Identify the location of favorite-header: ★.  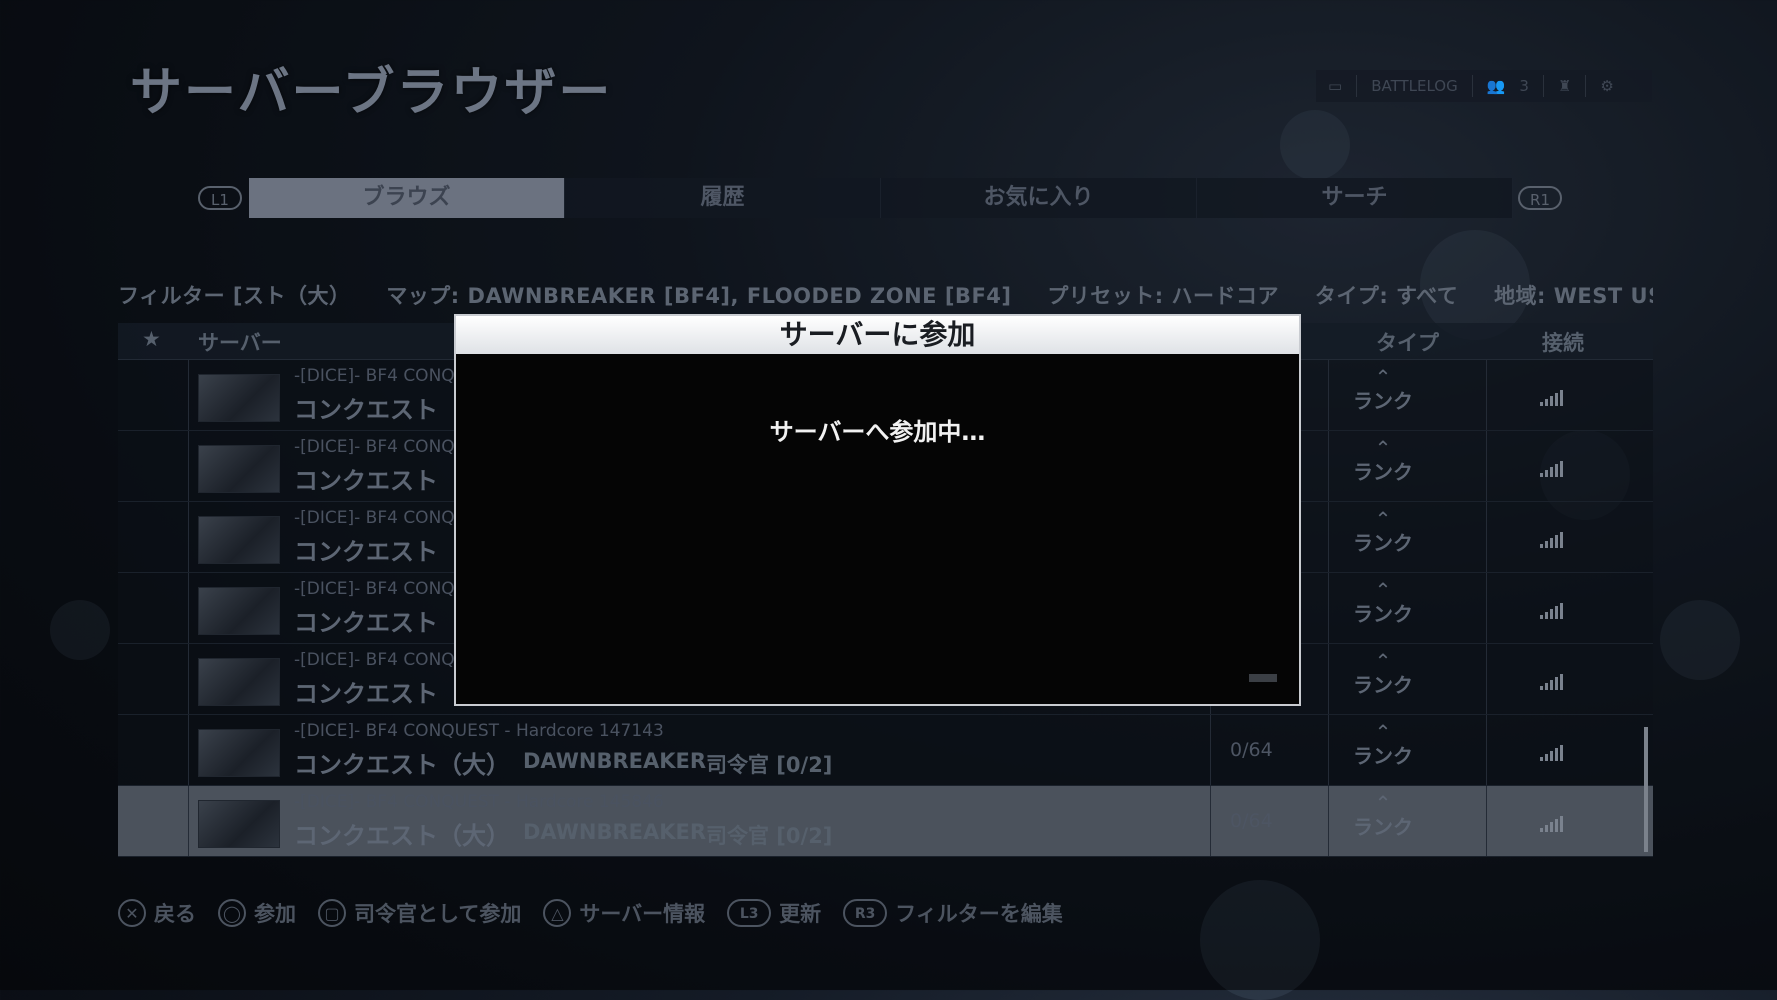
(151, 339).